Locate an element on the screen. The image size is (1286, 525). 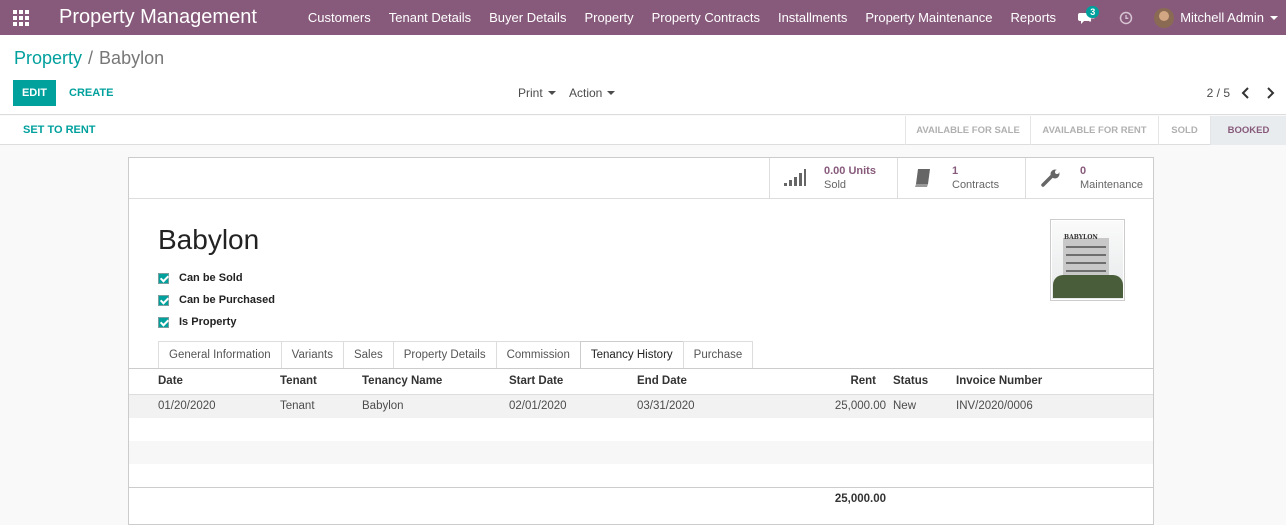
avatar is located at coordinates (1164, 17).